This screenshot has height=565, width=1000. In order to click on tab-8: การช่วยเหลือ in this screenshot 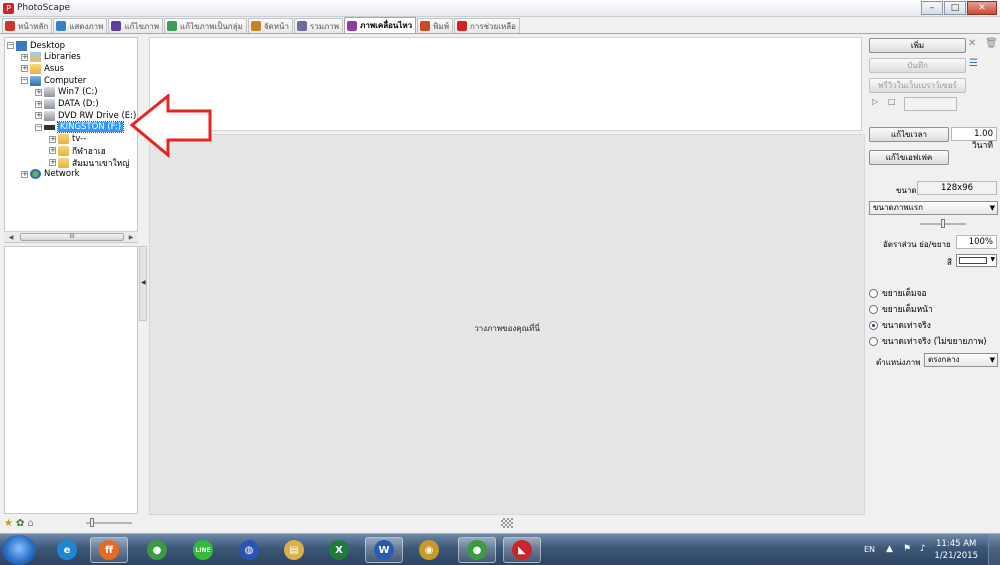, I will do `click(486, 25)`.